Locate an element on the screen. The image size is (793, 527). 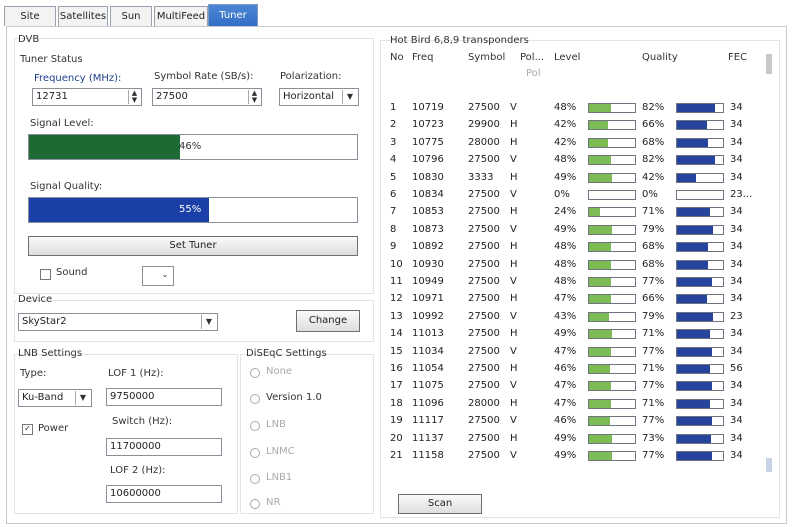
cell-no: 16 is located at coordinates (396, 368).